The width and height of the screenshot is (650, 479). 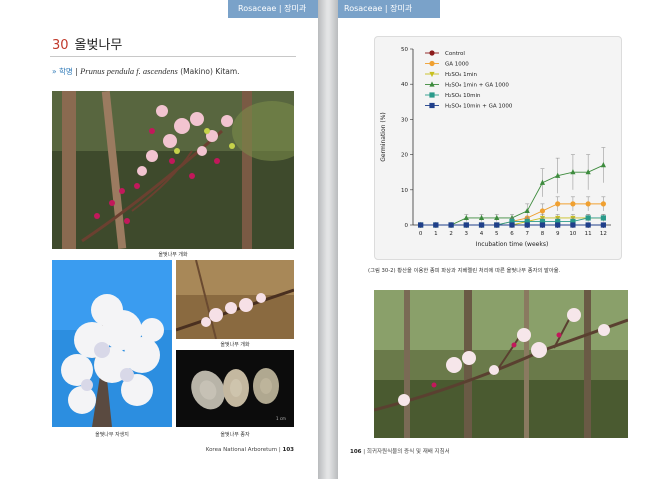 I want to click on scale-label: 1 cm, so click(x=281, y=418).